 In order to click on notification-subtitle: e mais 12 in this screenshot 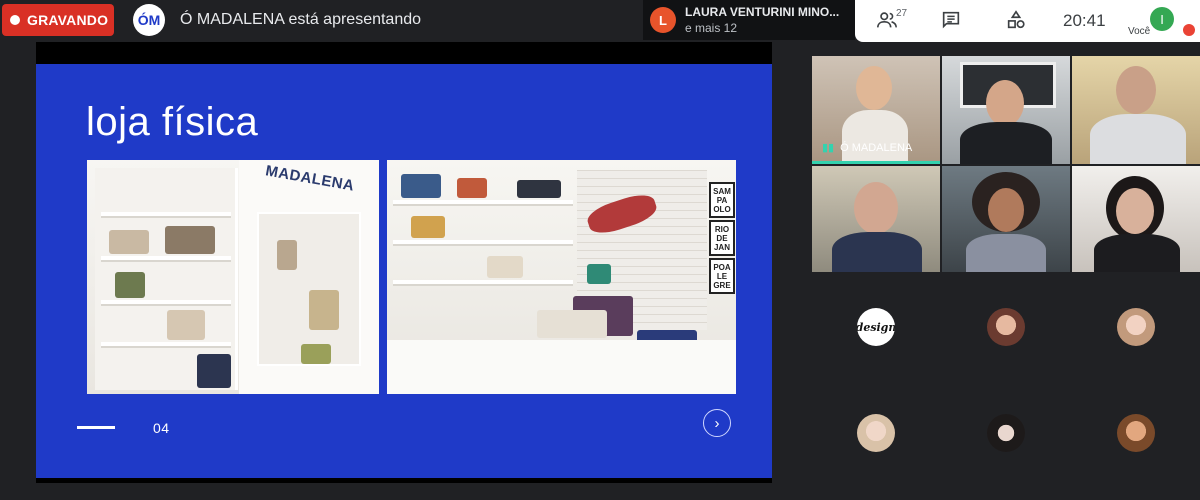, I will do `click(711, 28)`.